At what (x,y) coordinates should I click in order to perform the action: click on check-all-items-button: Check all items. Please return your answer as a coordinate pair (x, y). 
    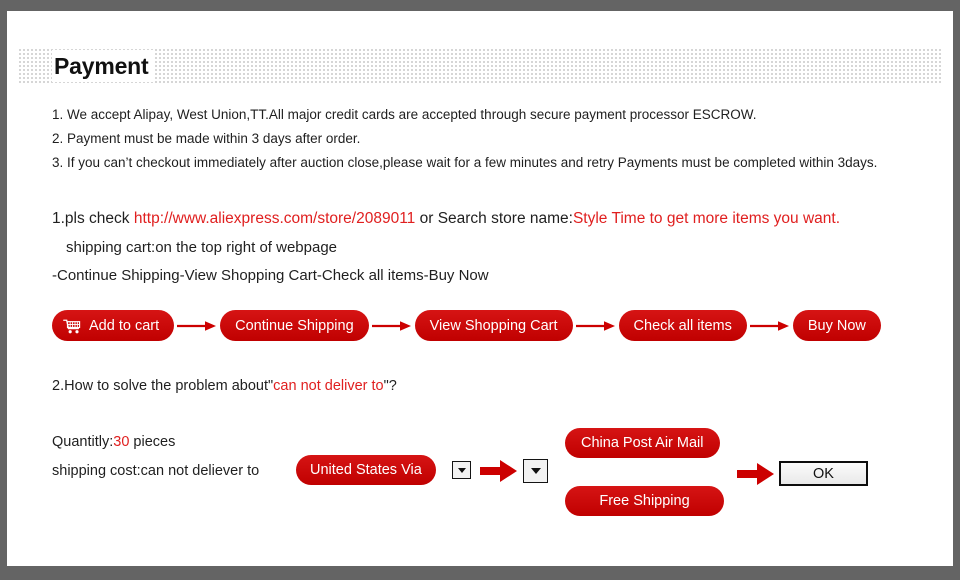
    Looking at the image, I should click on (682, 325).